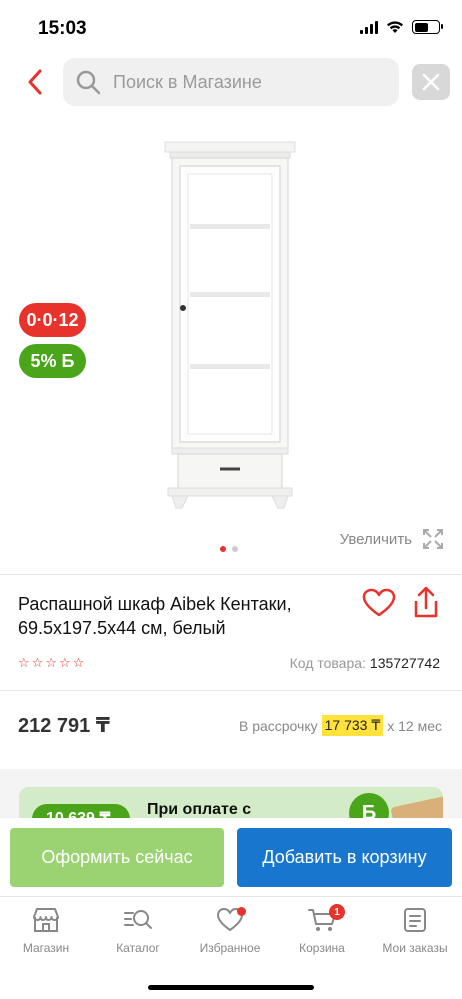 The width and height of the screenshot is (462, 999). I want to click on product-price: 212 791 ₸, so click(64, 726).